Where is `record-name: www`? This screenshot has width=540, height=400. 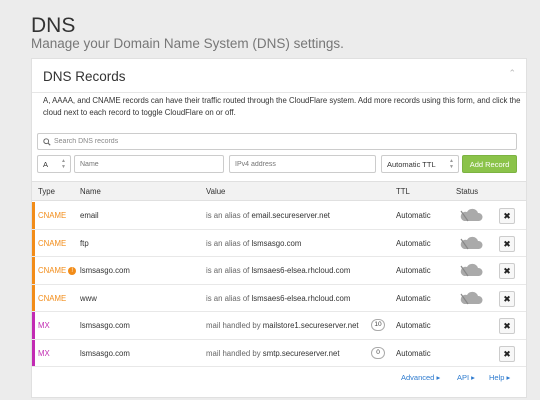 record-name: www is located at coordinates (88, 298).